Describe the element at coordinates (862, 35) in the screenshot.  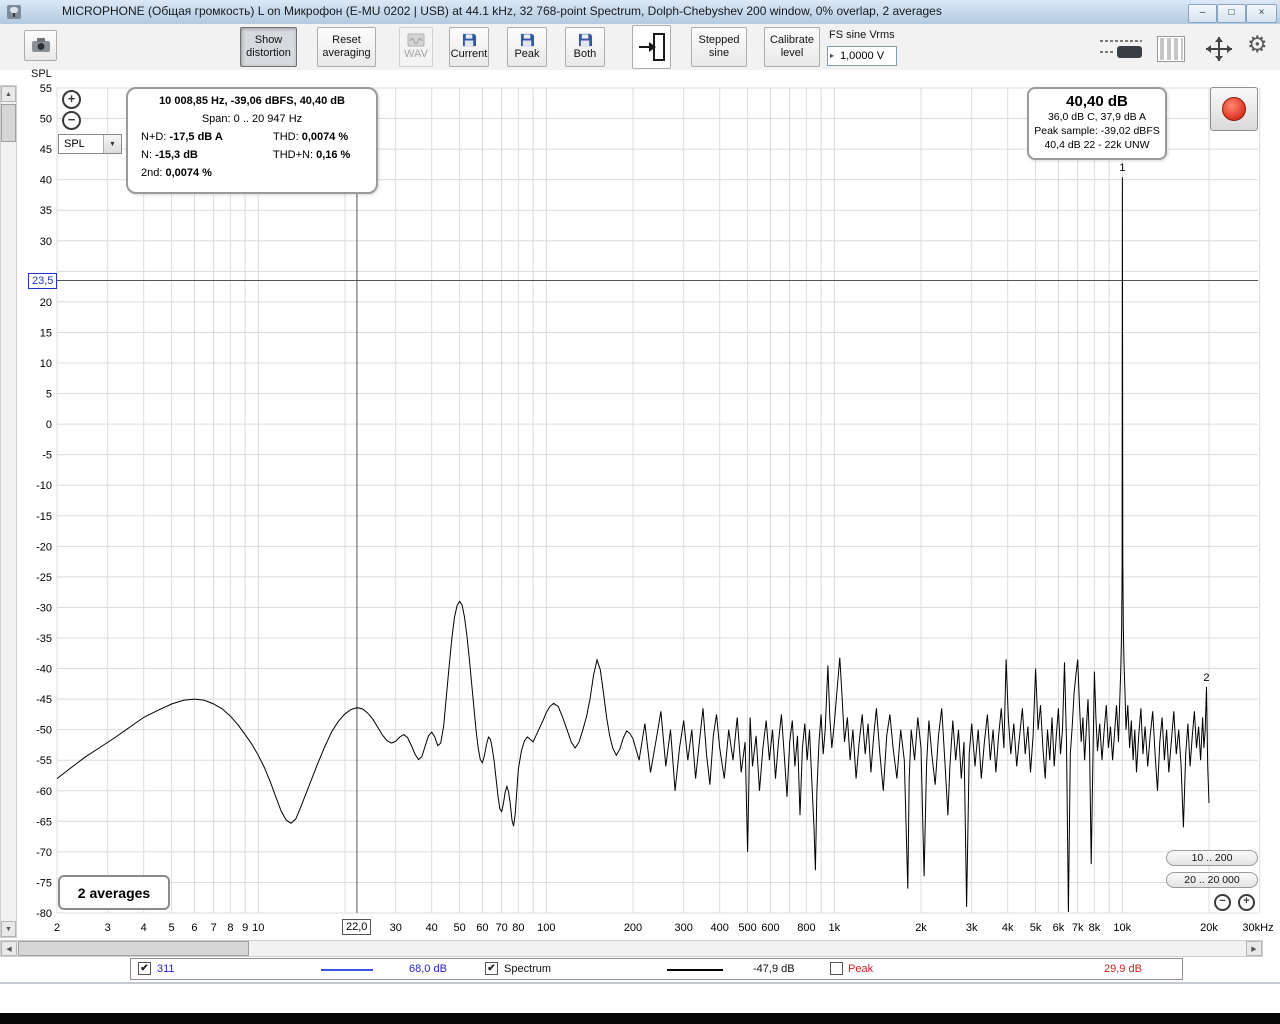
I see `fs-sine-label: FS sine Vrms` at that location.